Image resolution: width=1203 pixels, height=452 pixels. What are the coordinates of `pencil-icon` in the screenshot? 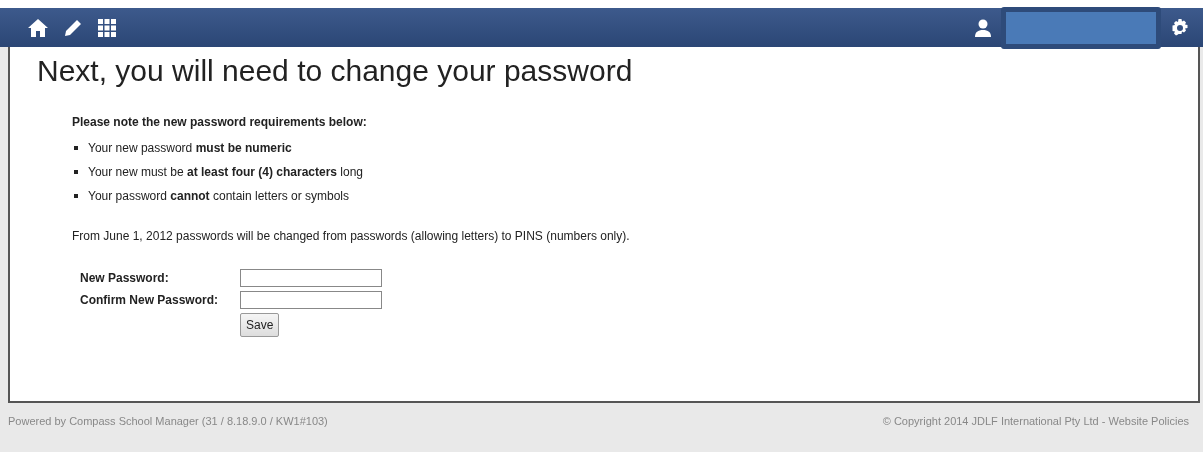 It's located at (73, 27).